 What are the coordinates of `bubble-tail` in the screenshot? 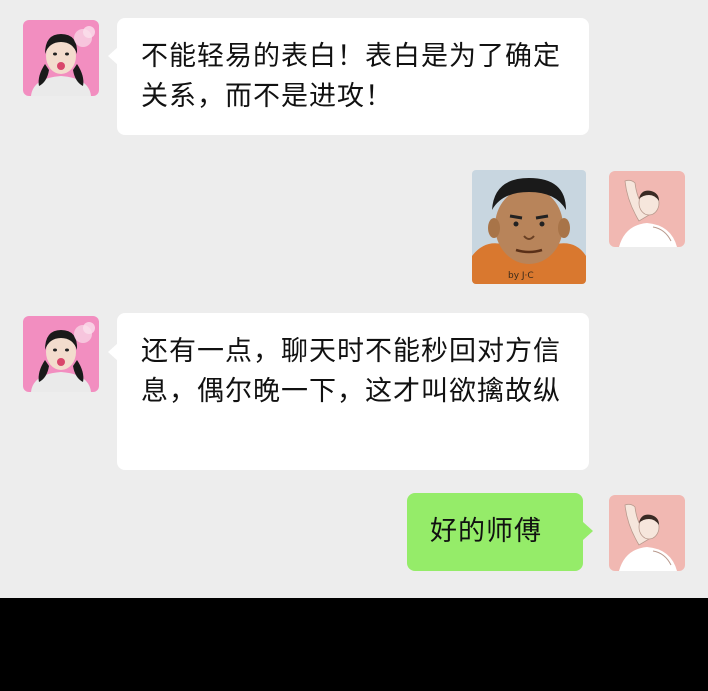 It's located at (588, 531).